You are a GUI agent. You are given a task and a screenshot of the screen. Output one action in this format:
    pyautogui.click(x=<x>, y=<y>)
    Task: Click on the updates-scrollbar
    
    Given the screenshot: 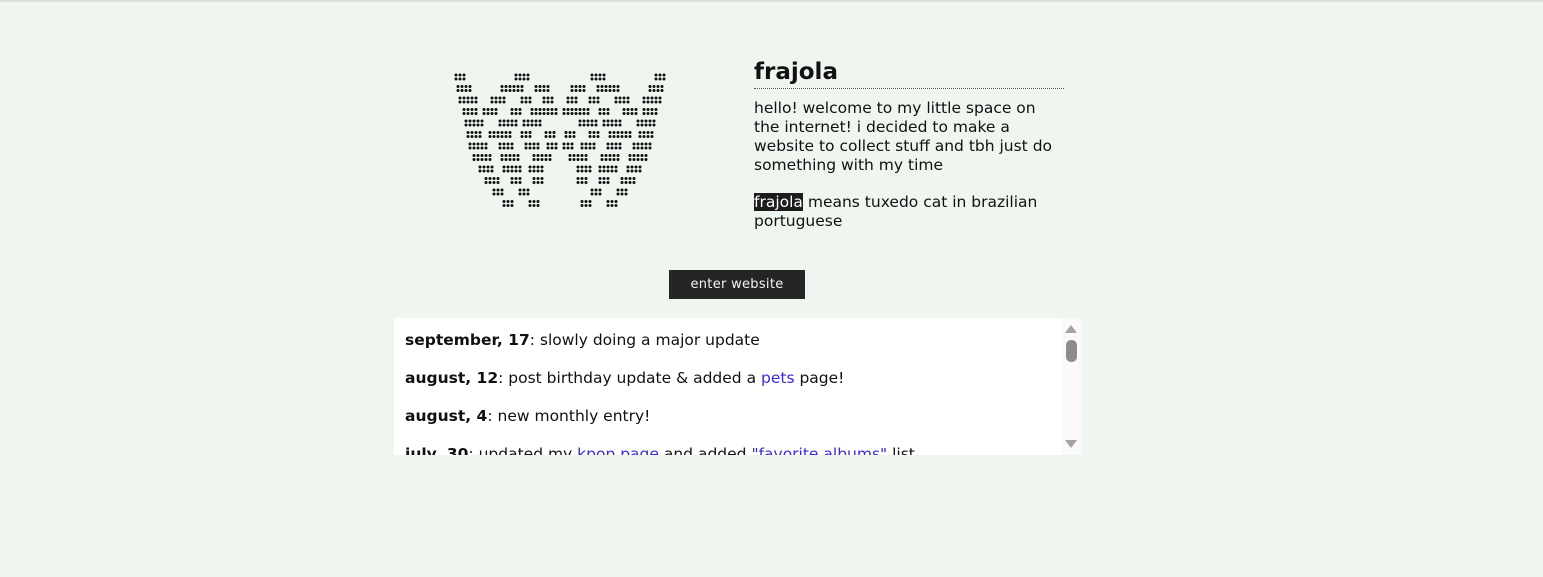 What is the action you would take?
    pyautogui.click(x=1071, y=386)
    